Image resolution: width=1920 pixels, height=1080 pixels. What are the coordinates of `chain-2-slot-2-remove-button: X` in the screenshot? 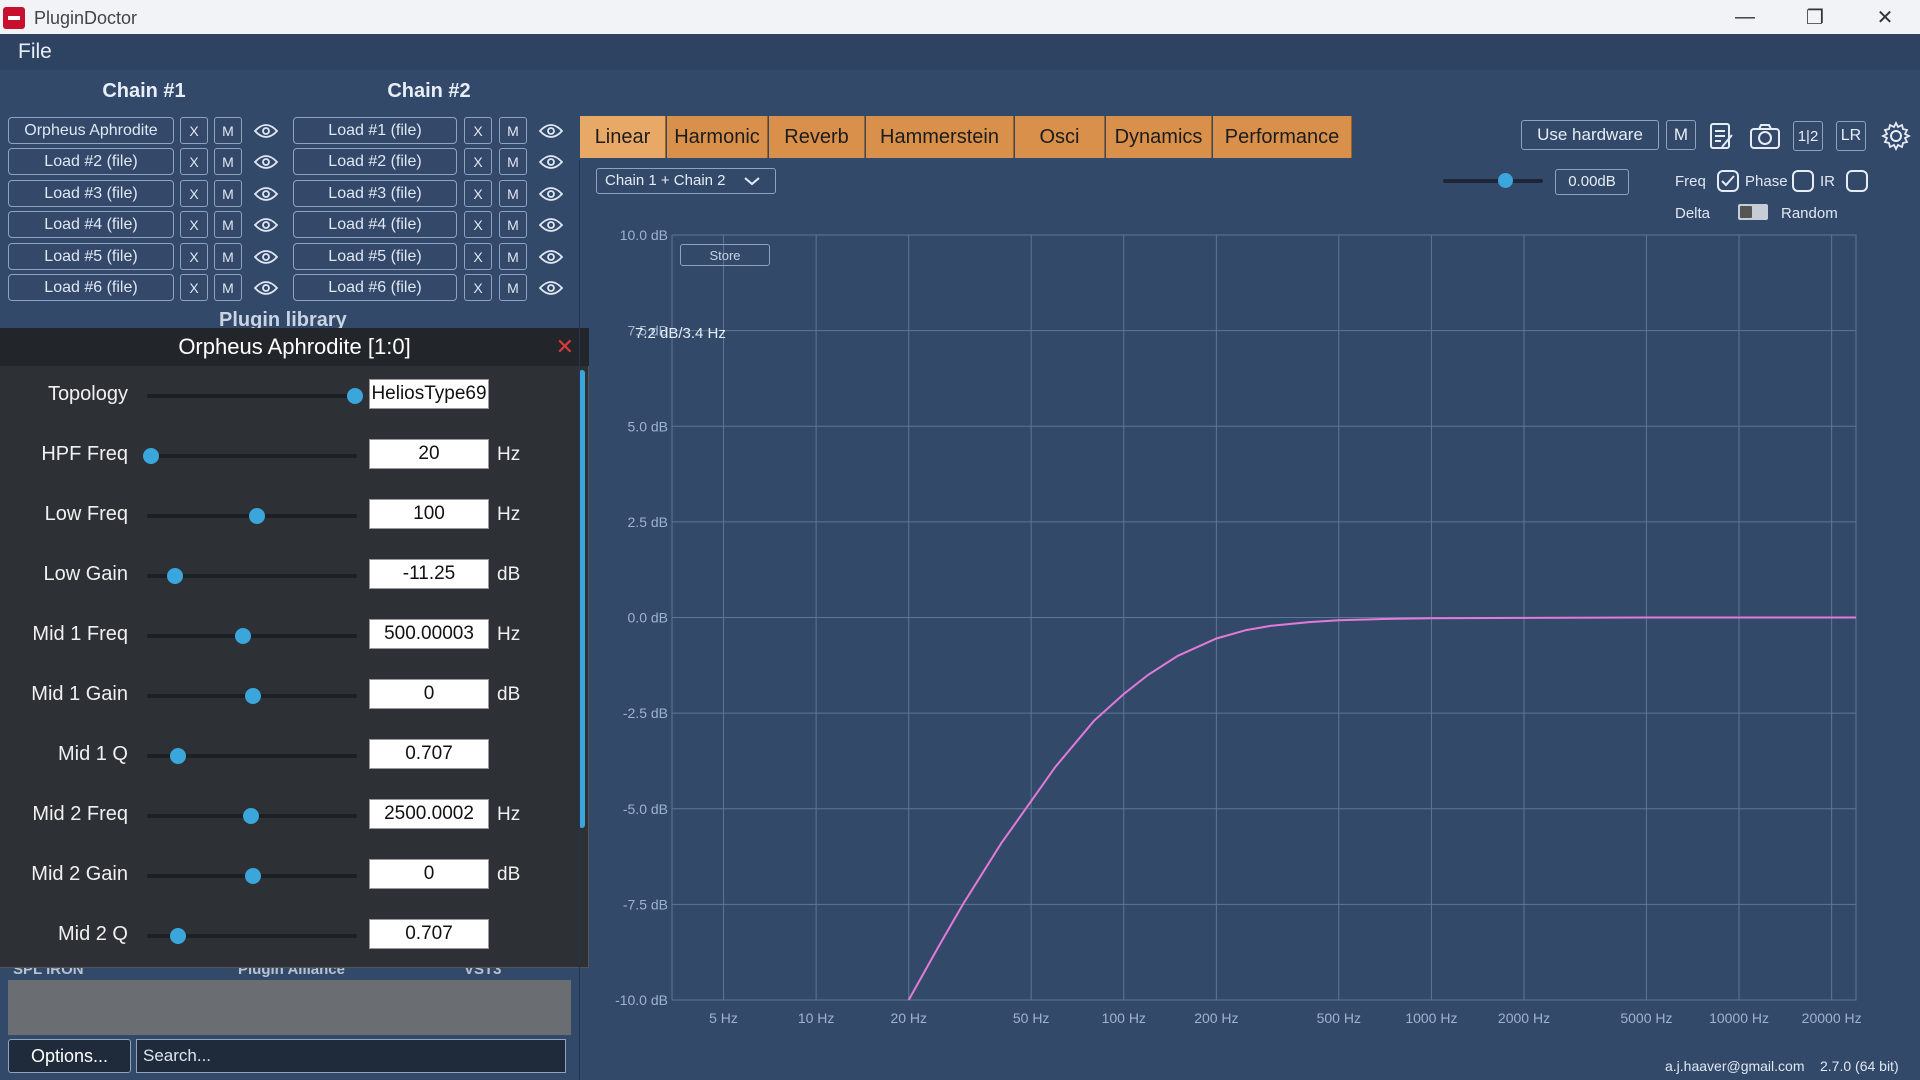 It's located at (478, 161).